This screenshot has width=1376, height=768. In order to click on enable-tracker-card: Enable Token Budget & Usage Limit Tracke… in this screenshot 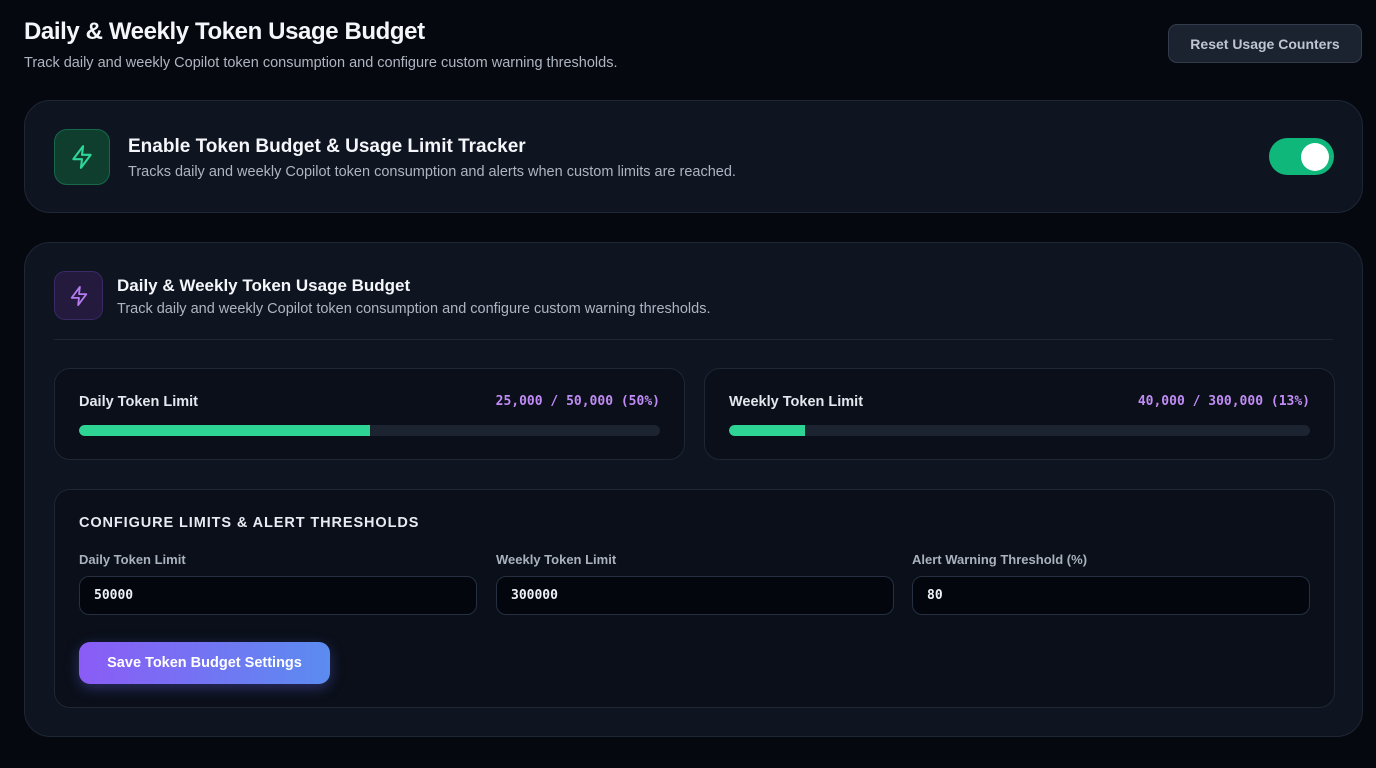, I will do `click(693, 156)`.